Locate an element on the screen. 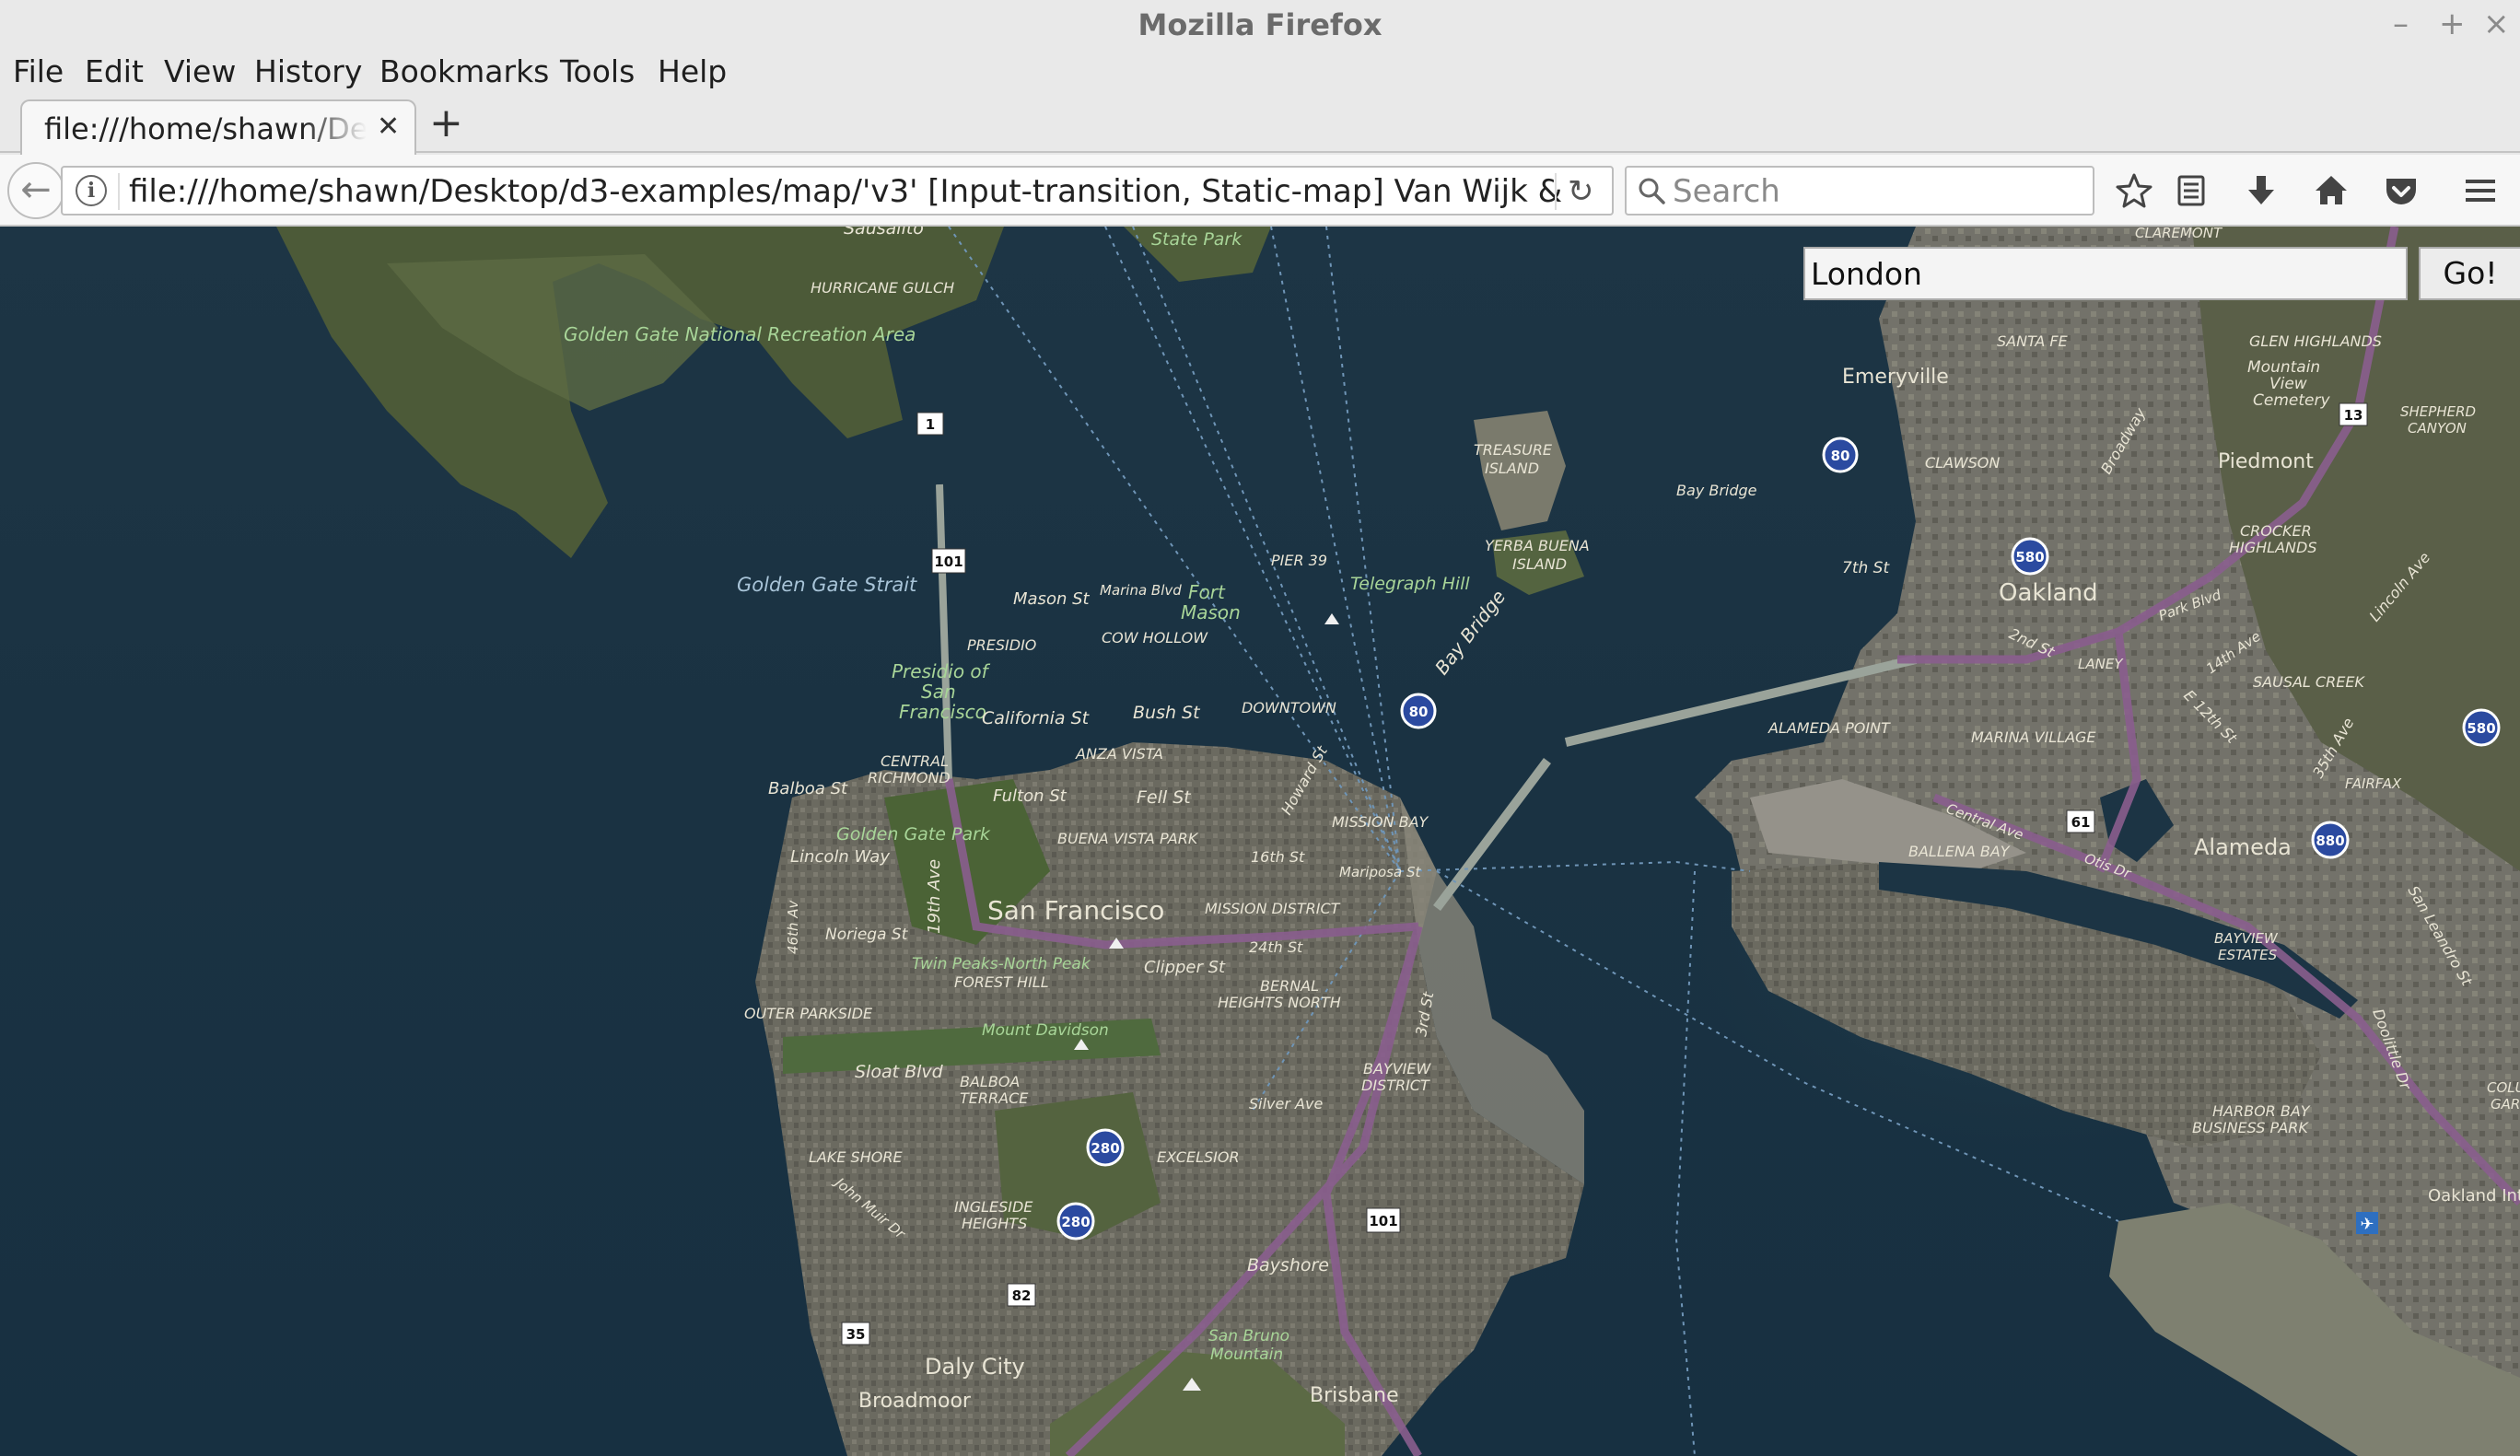 Image resolution: width=2520 pixels, height=1456 pixels. home-icon is located at coordinates (2331, 191).